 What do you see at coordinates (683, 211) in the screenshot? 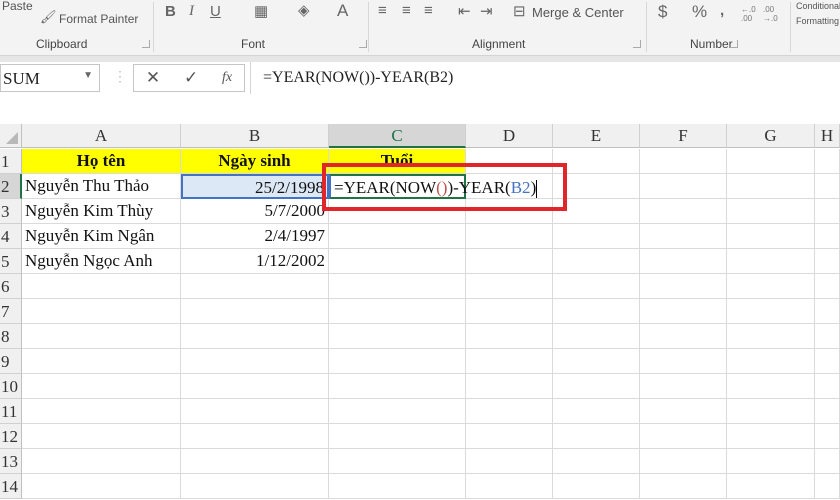
I see `cell-f3` at bounding box center [683, 211].